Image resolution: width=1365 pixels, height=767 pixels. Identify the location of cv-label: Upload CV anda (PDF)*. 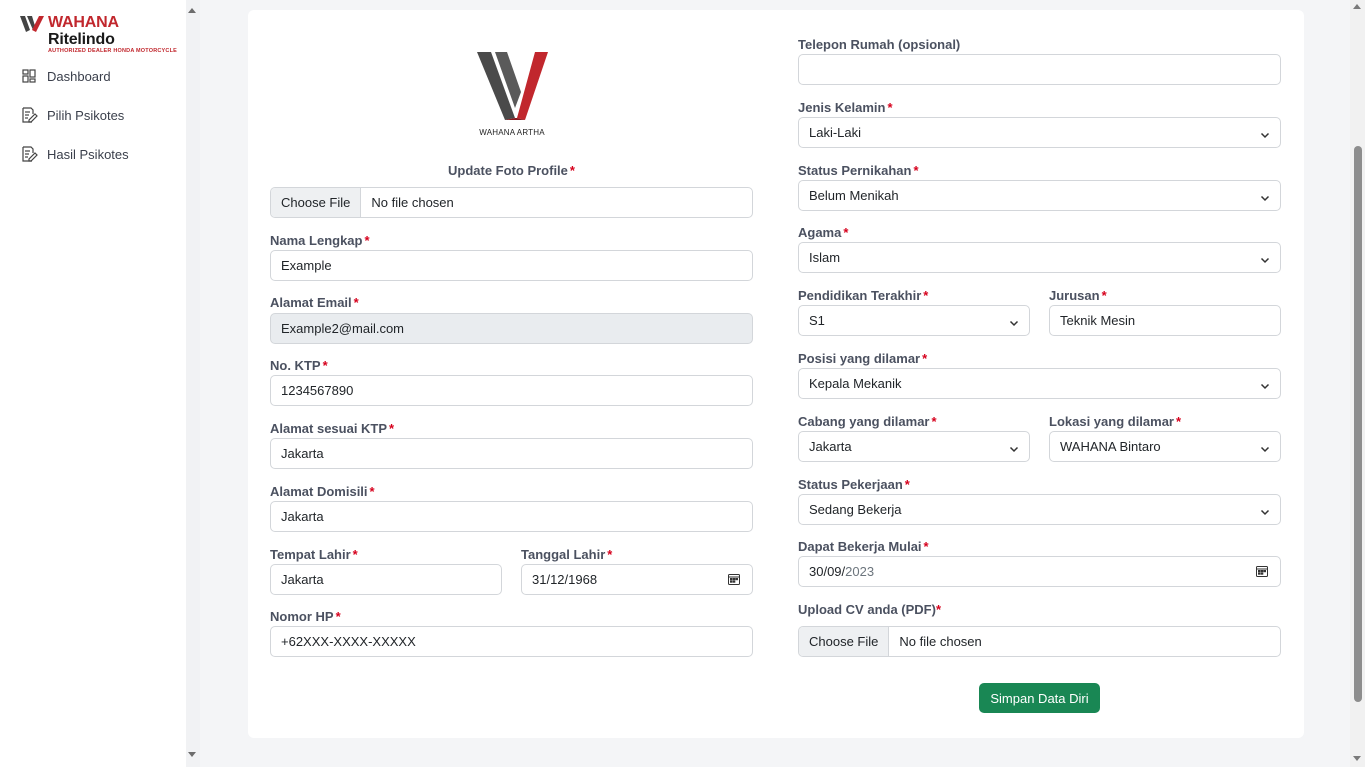
(869, 609).